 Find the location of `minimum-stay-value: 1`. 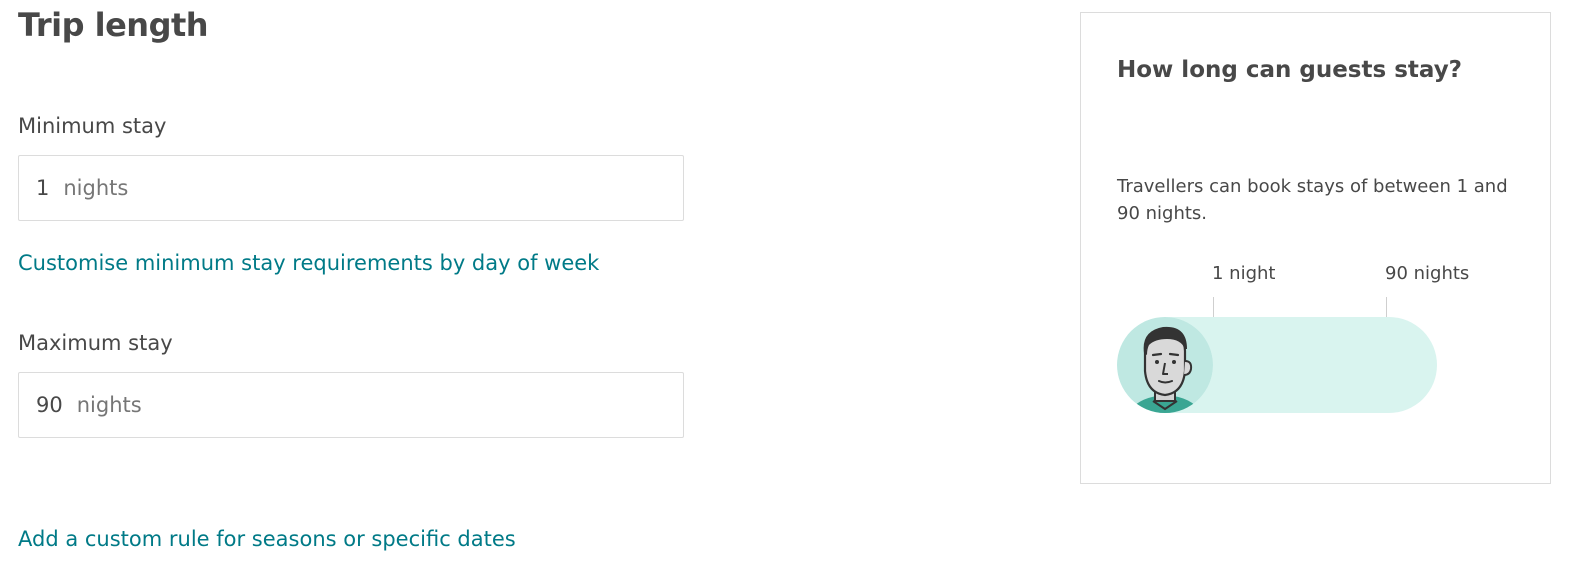

minimum-stay-value: 1 is located at coordinates (42, 188).